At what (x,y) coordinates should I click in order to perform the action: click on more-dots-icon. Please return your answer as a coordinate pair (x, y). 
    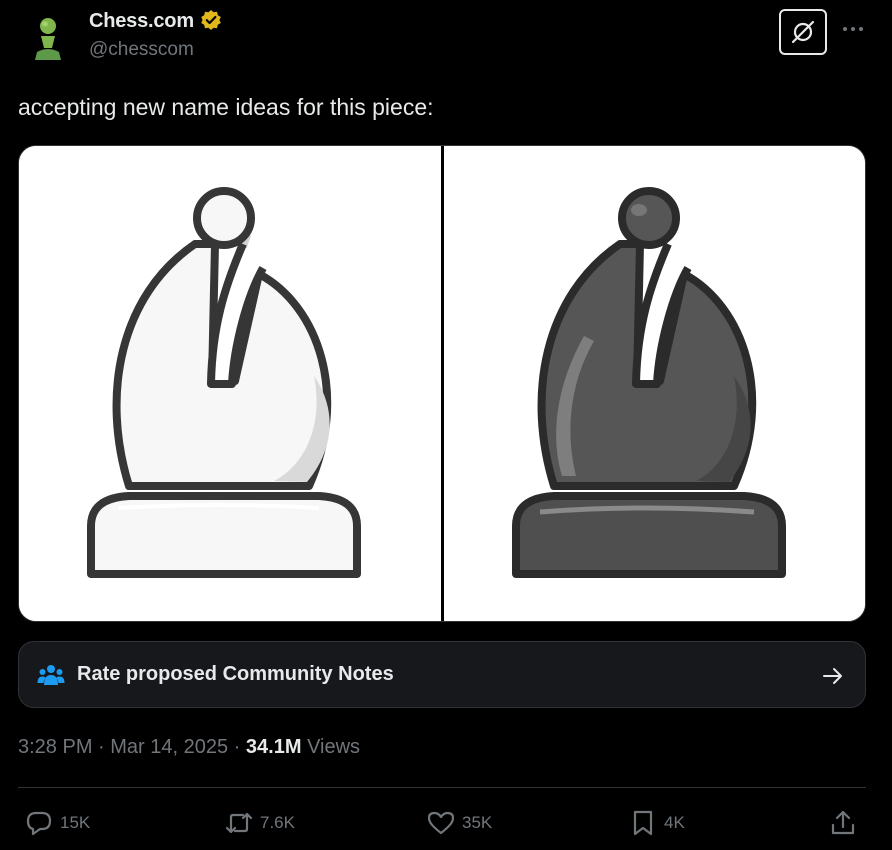
    Looking at the image, I should click on (853, 29).